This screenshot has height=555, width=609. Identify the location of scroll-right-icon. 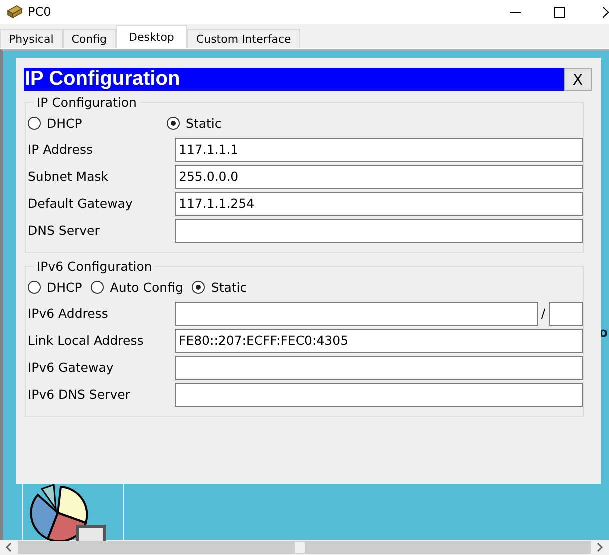
(600, 547).